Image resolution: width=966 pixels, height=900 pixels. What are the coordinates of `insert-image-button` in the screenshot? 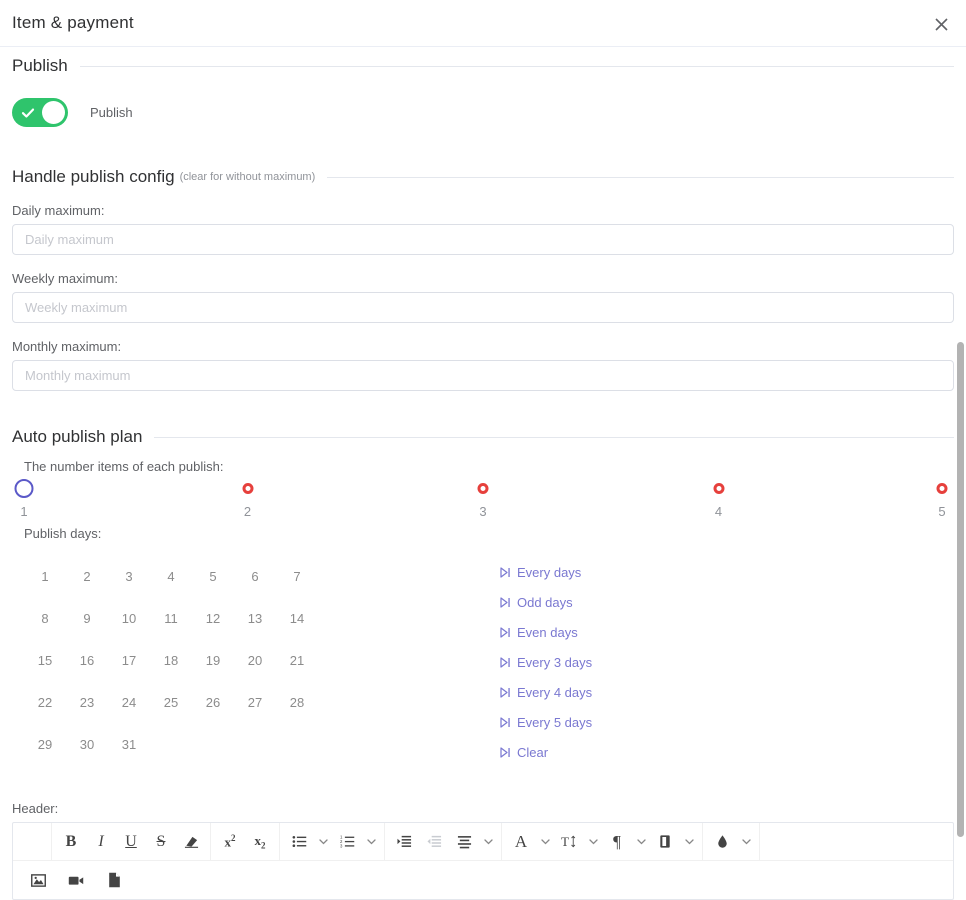 It's located at (38, 880).